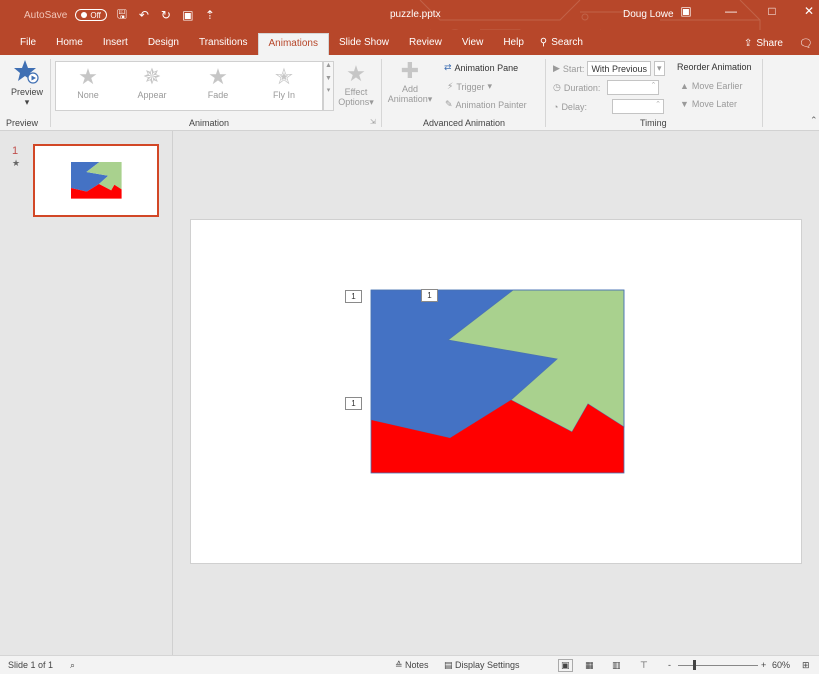 This screenshot has width=819, height=674. I want to click on collapse-ribbon-icon: ⌃, so click(814, 120).